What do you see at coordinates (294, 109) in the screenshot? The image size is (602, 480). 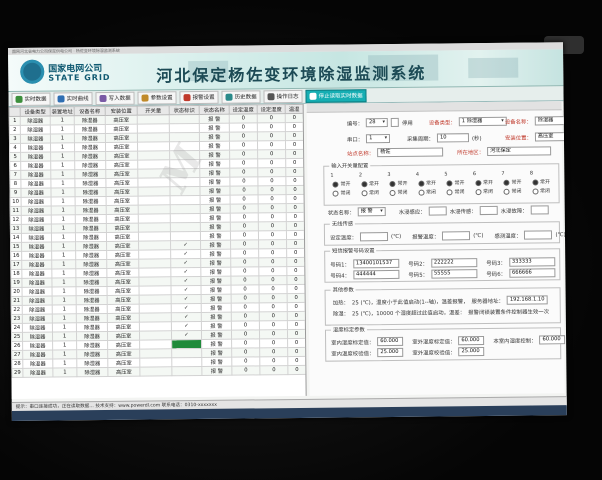 I see `column-header: 温湿` at bounding box center [294, 109].